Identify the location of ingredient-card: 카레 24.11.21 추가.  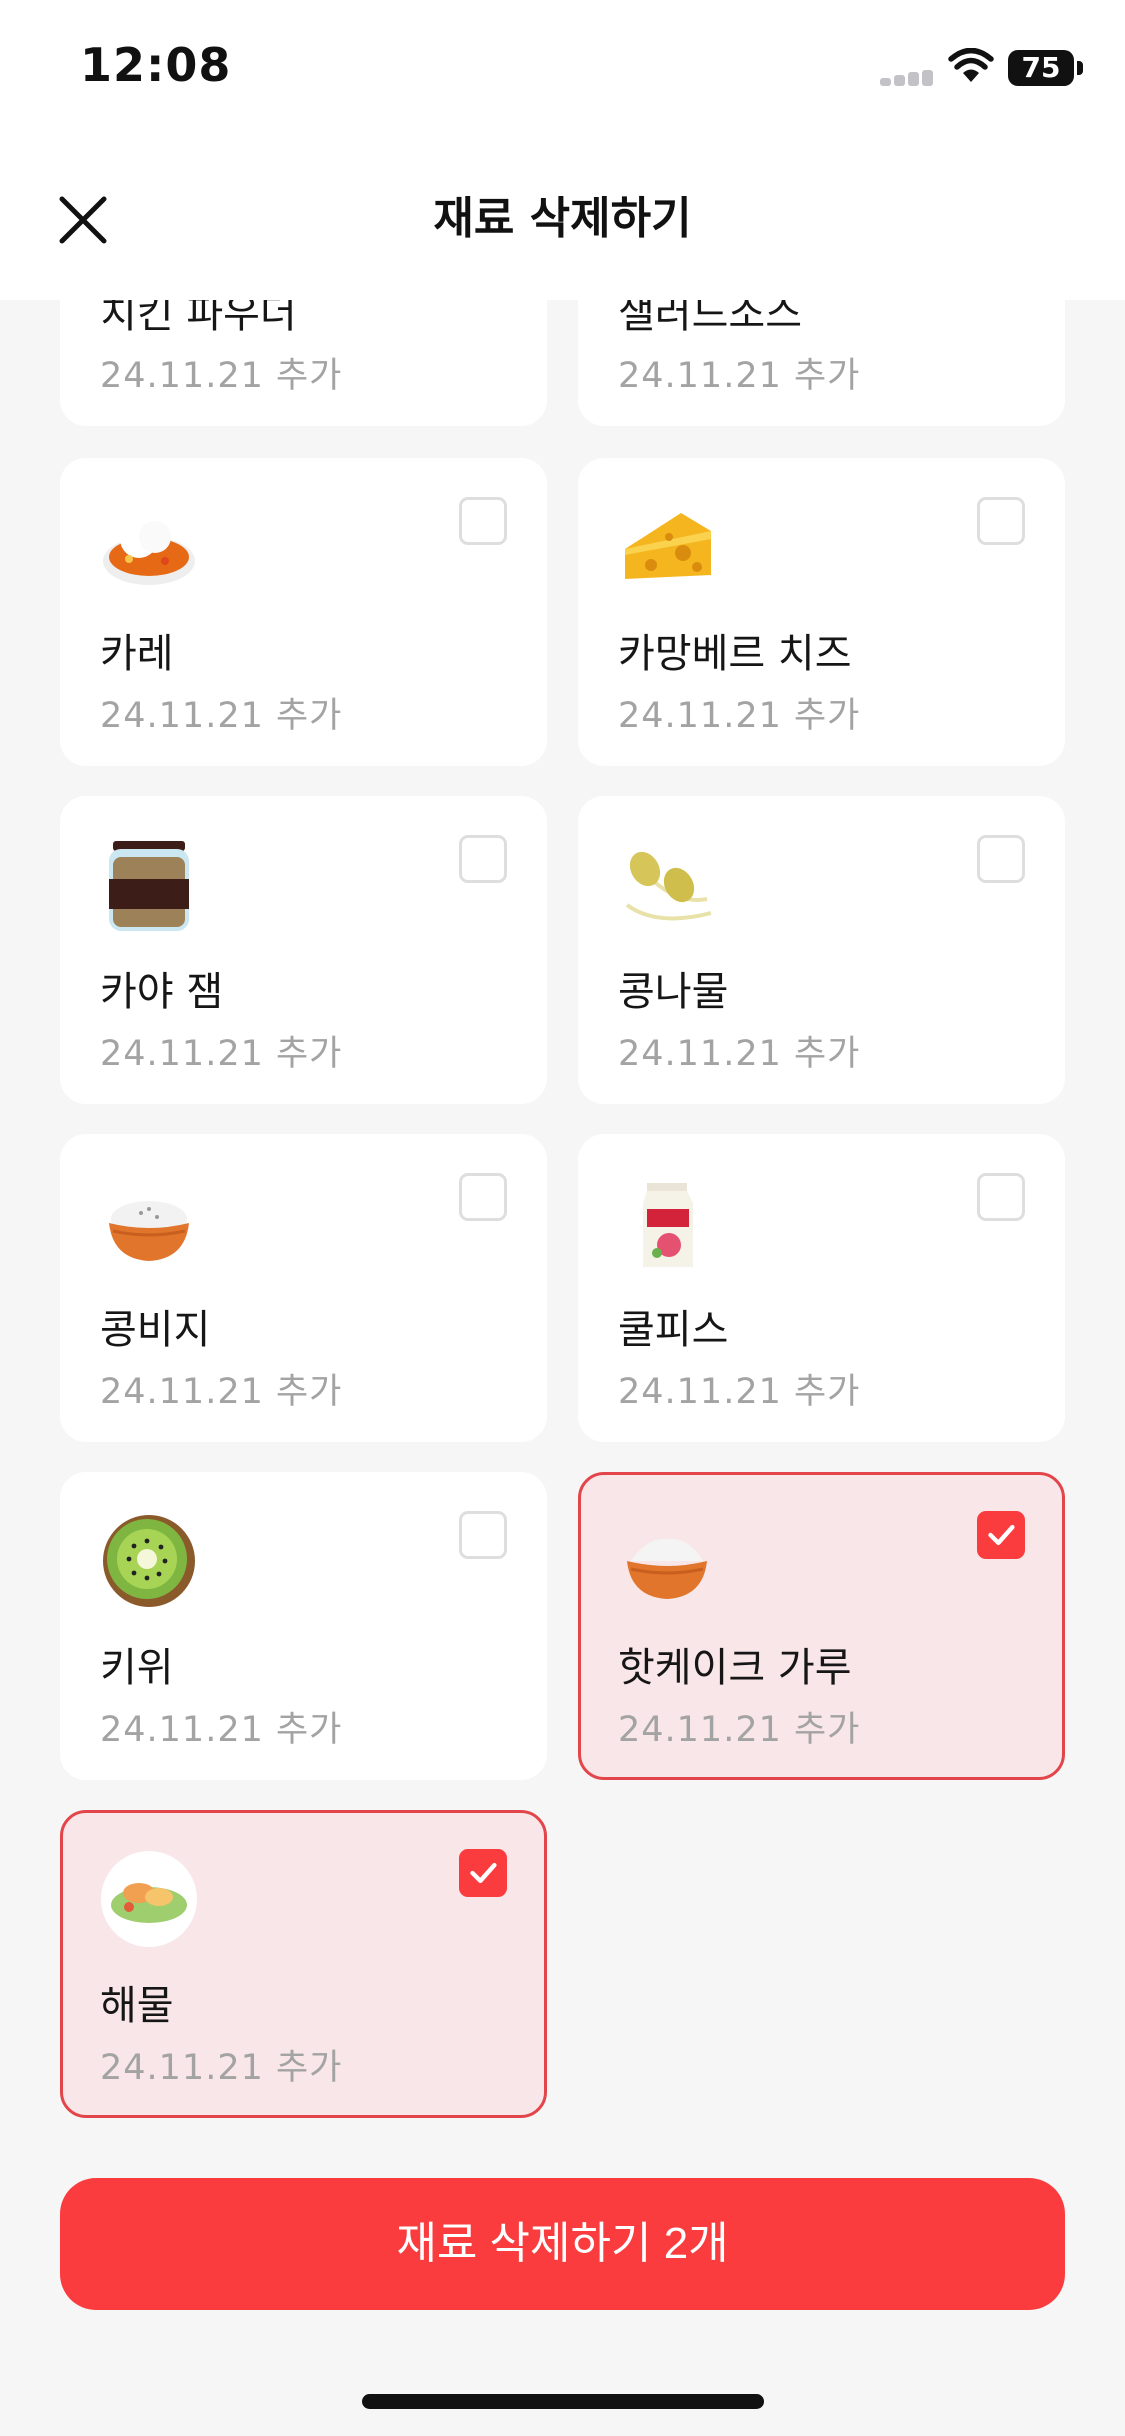
(303, 612).